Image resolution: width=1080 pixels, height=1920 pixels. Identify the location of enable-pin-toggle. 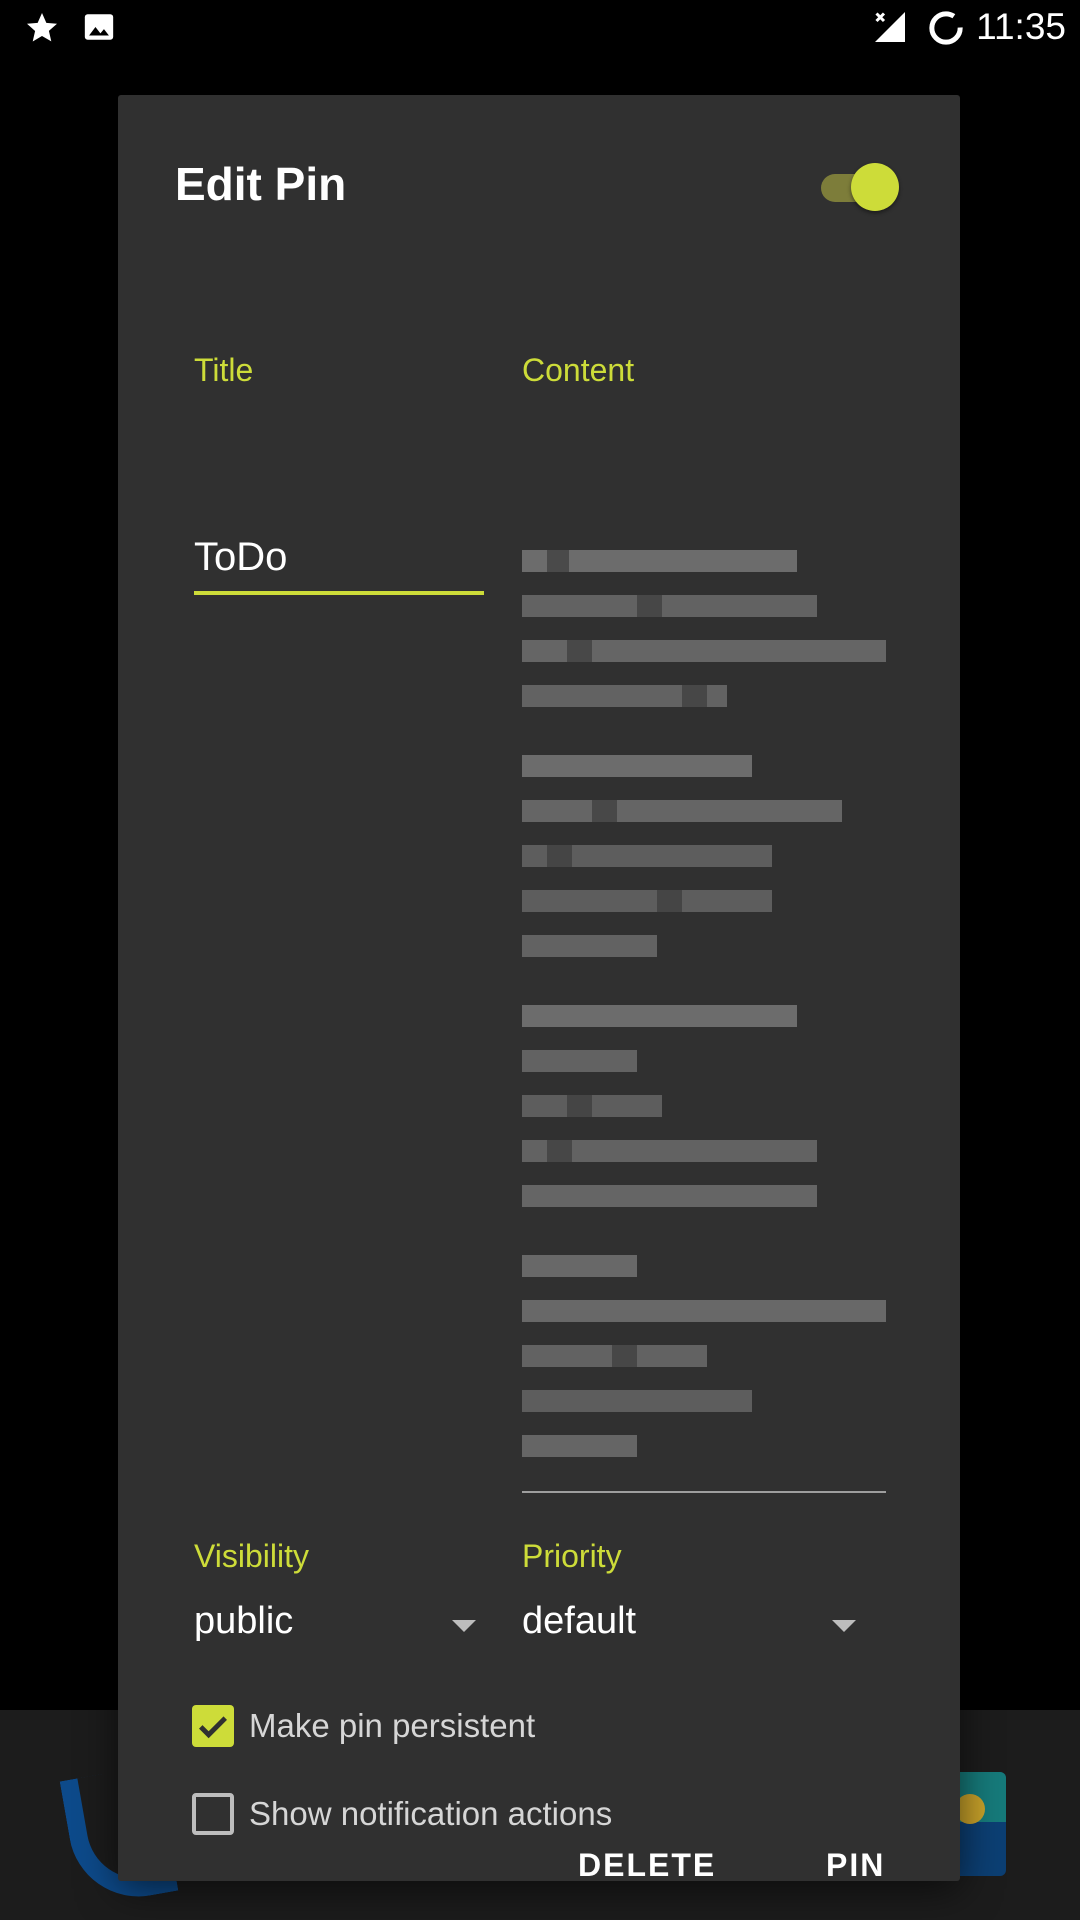
(861, 186).